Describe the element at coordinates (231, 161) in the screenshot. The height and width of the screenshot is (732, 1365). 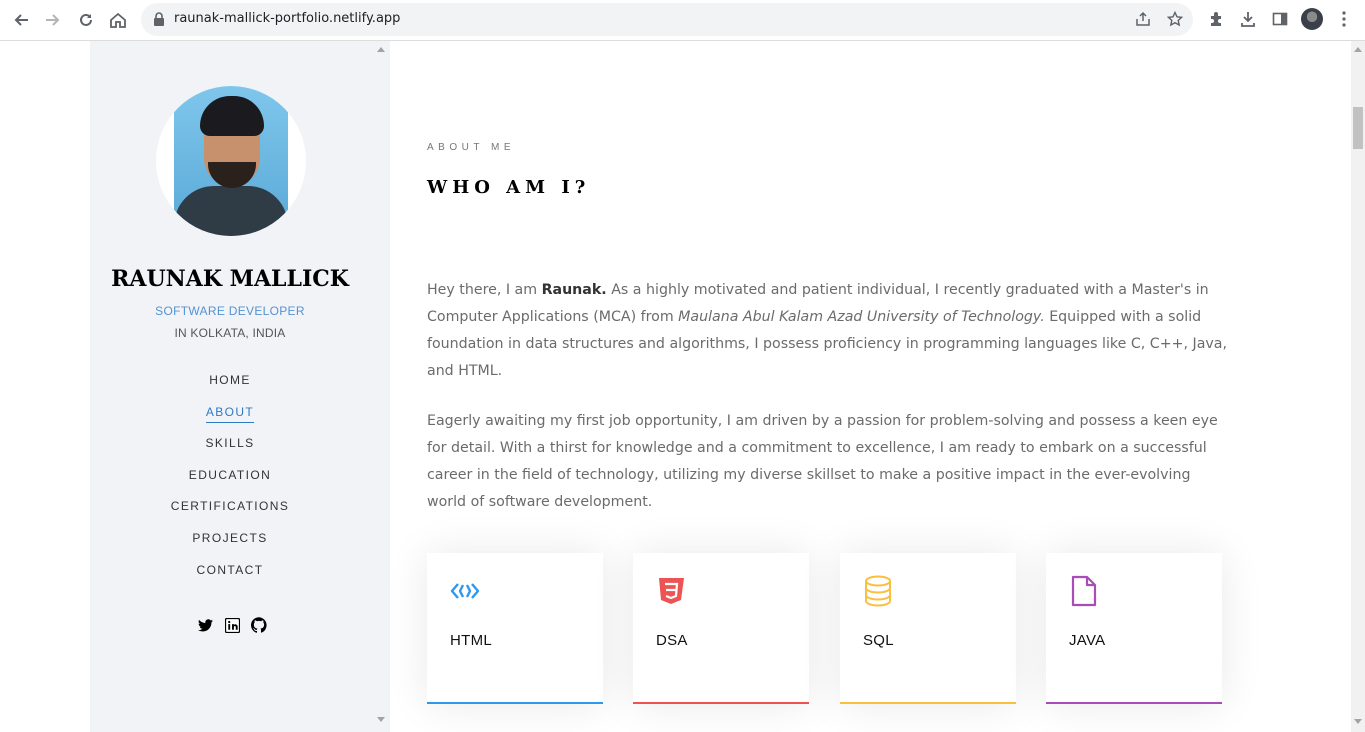
I see `profile-photo` at that location.